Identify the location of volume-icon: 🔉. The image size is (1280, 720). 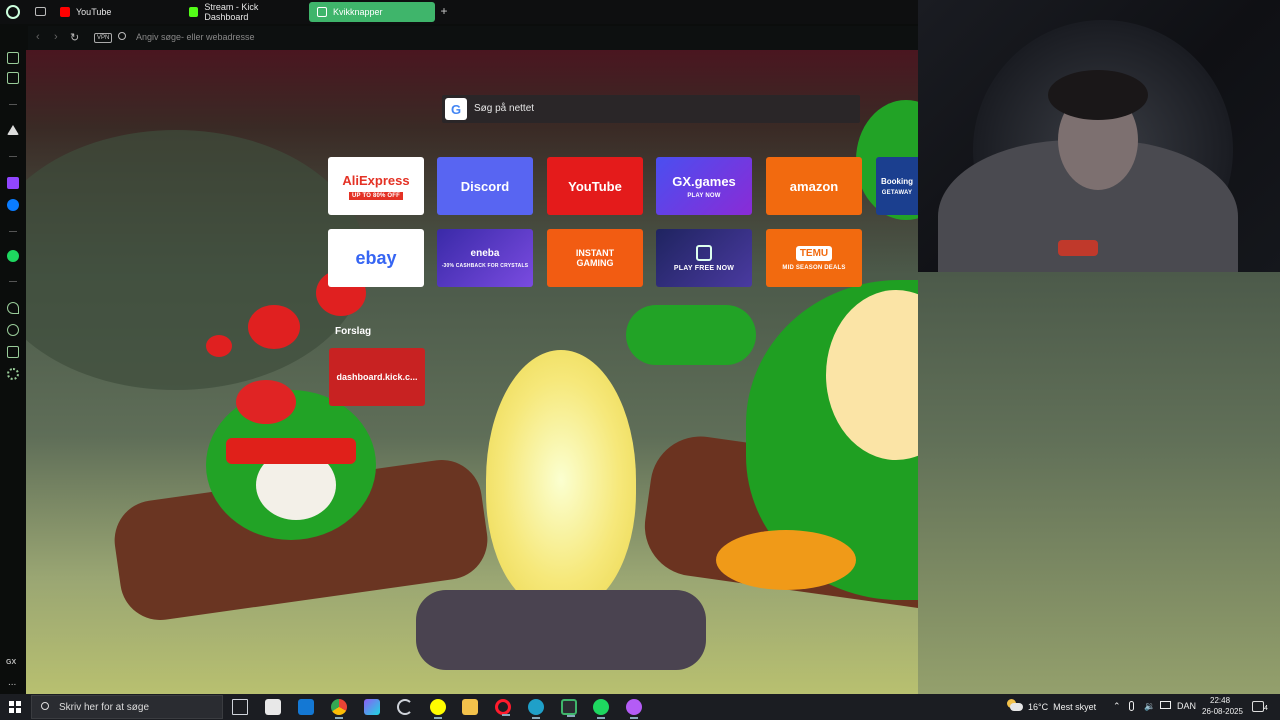
(1149, 706).